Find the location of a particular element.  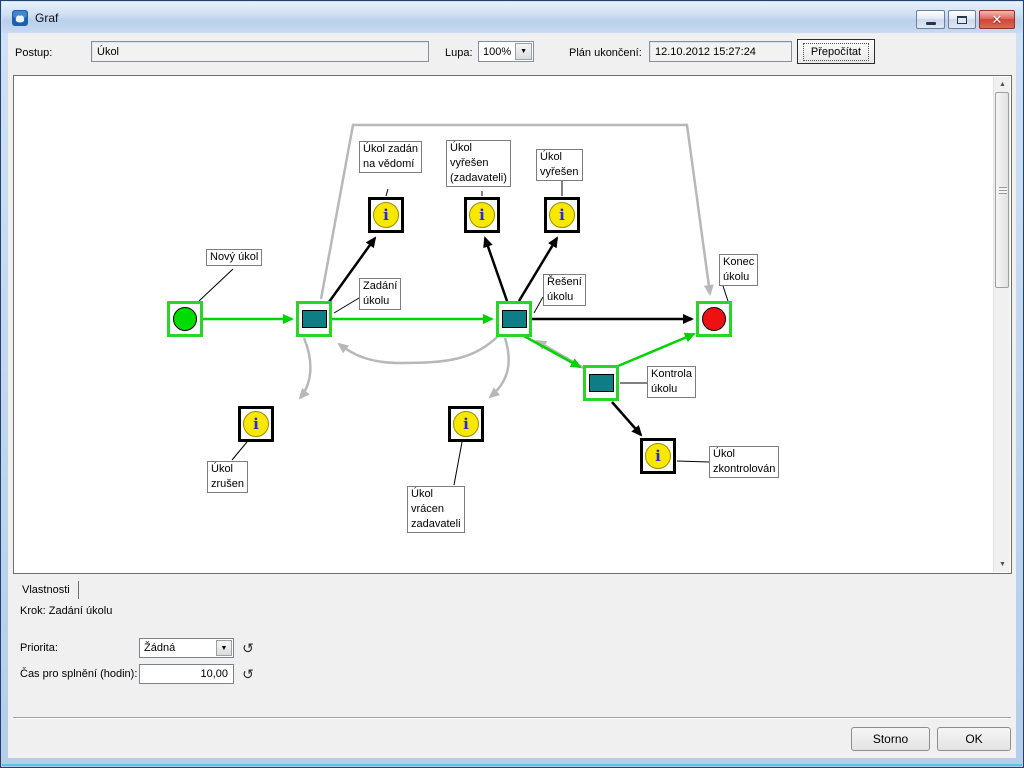

node-zadani-ukolu is located at coordinates (314, 319).